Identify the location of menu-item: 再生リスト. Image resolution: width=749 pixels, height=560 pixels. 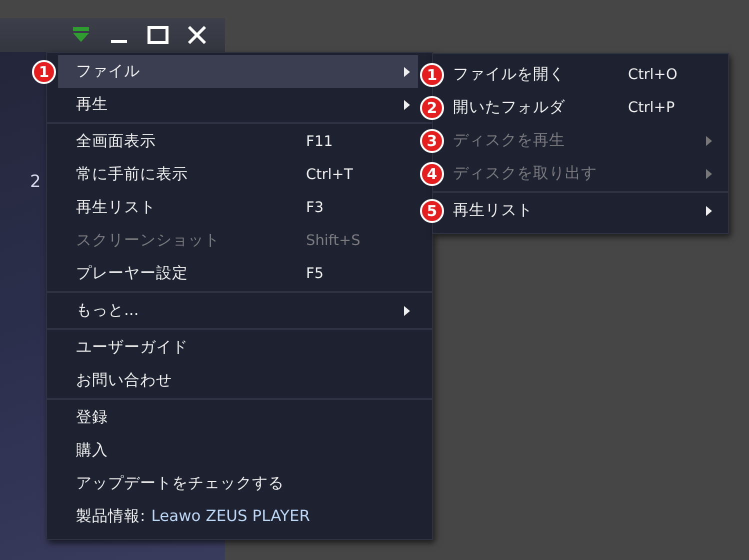
(587, 210).